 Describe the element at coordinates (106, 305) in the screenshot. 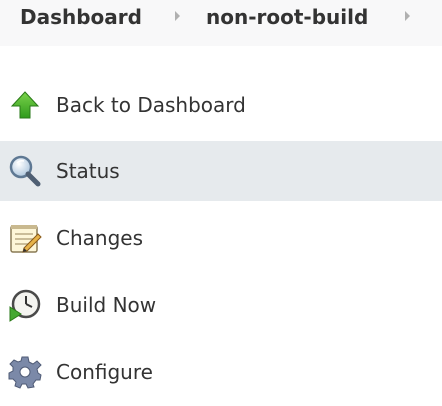

I see `task-label: Build Now` at that location.